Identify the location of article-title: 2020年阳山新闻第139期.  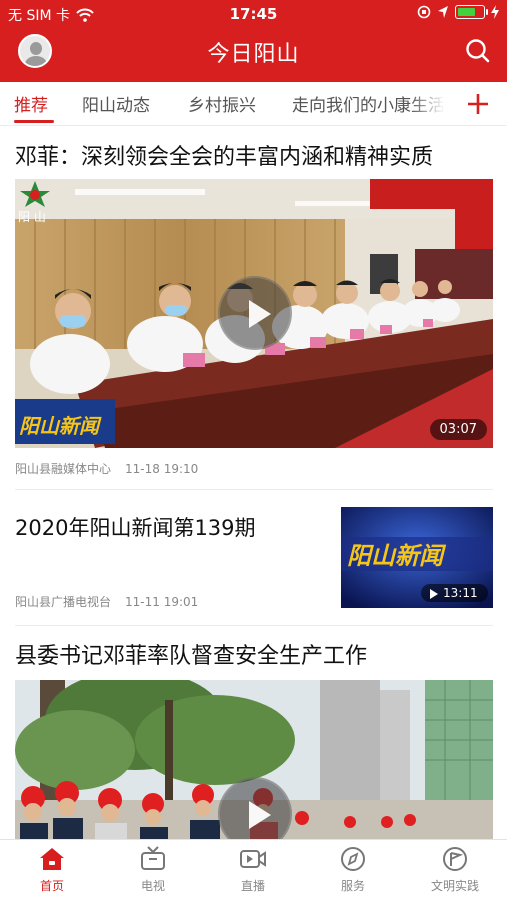
(135, 527).